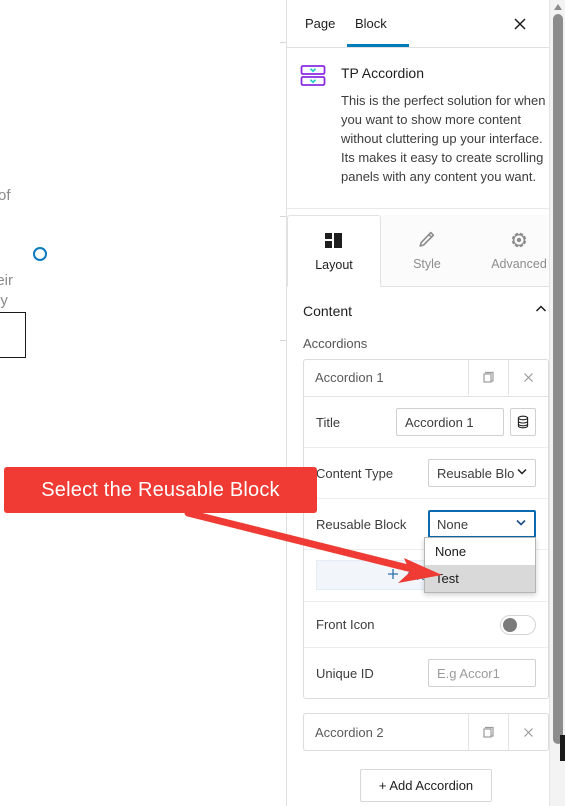 The height and width of the screenshot is (806, 565). Describe the element at coordinates (345, 624) in the screenshot. I see `front-icon-label: Front Icon` at that location.